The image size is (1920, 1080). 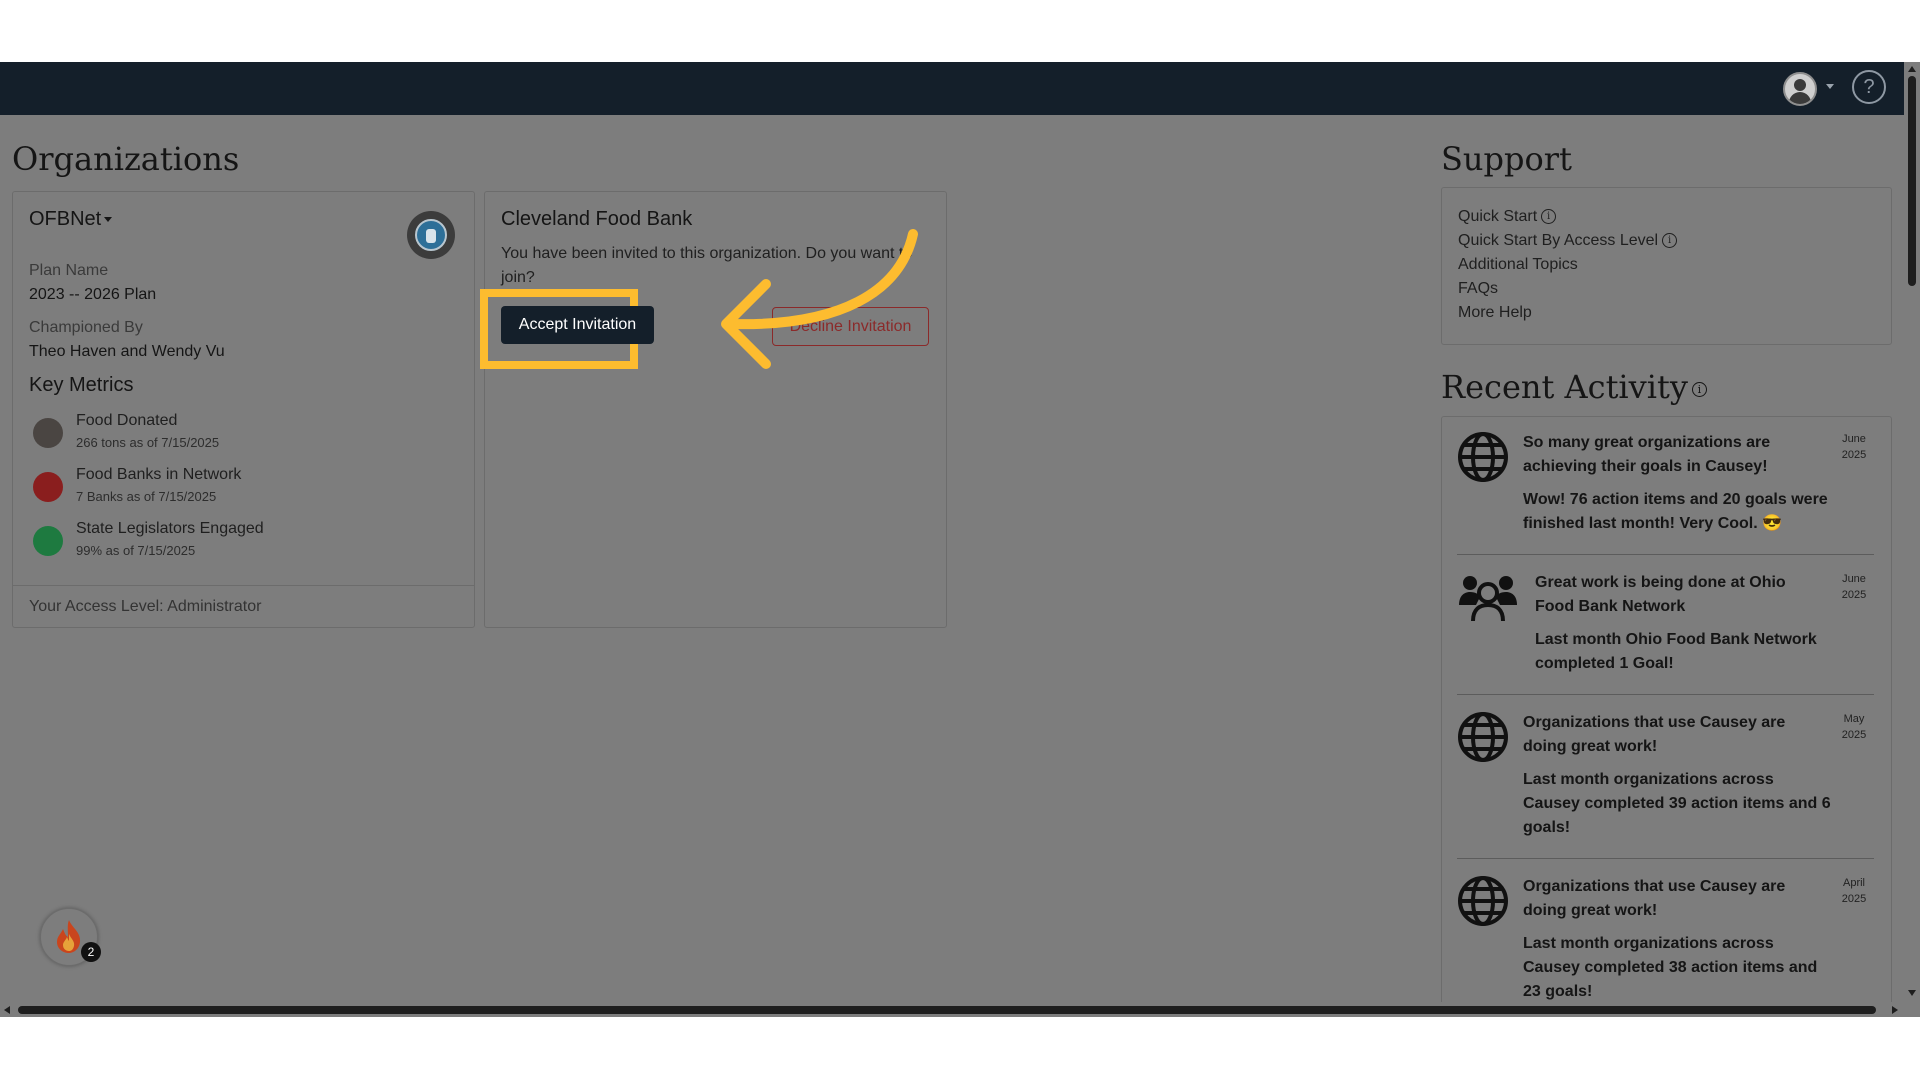 What do you see at coordinates (1912, 993) in the screenshot?
I see `scroll-down-icon` at bounding box center [1912, 993].